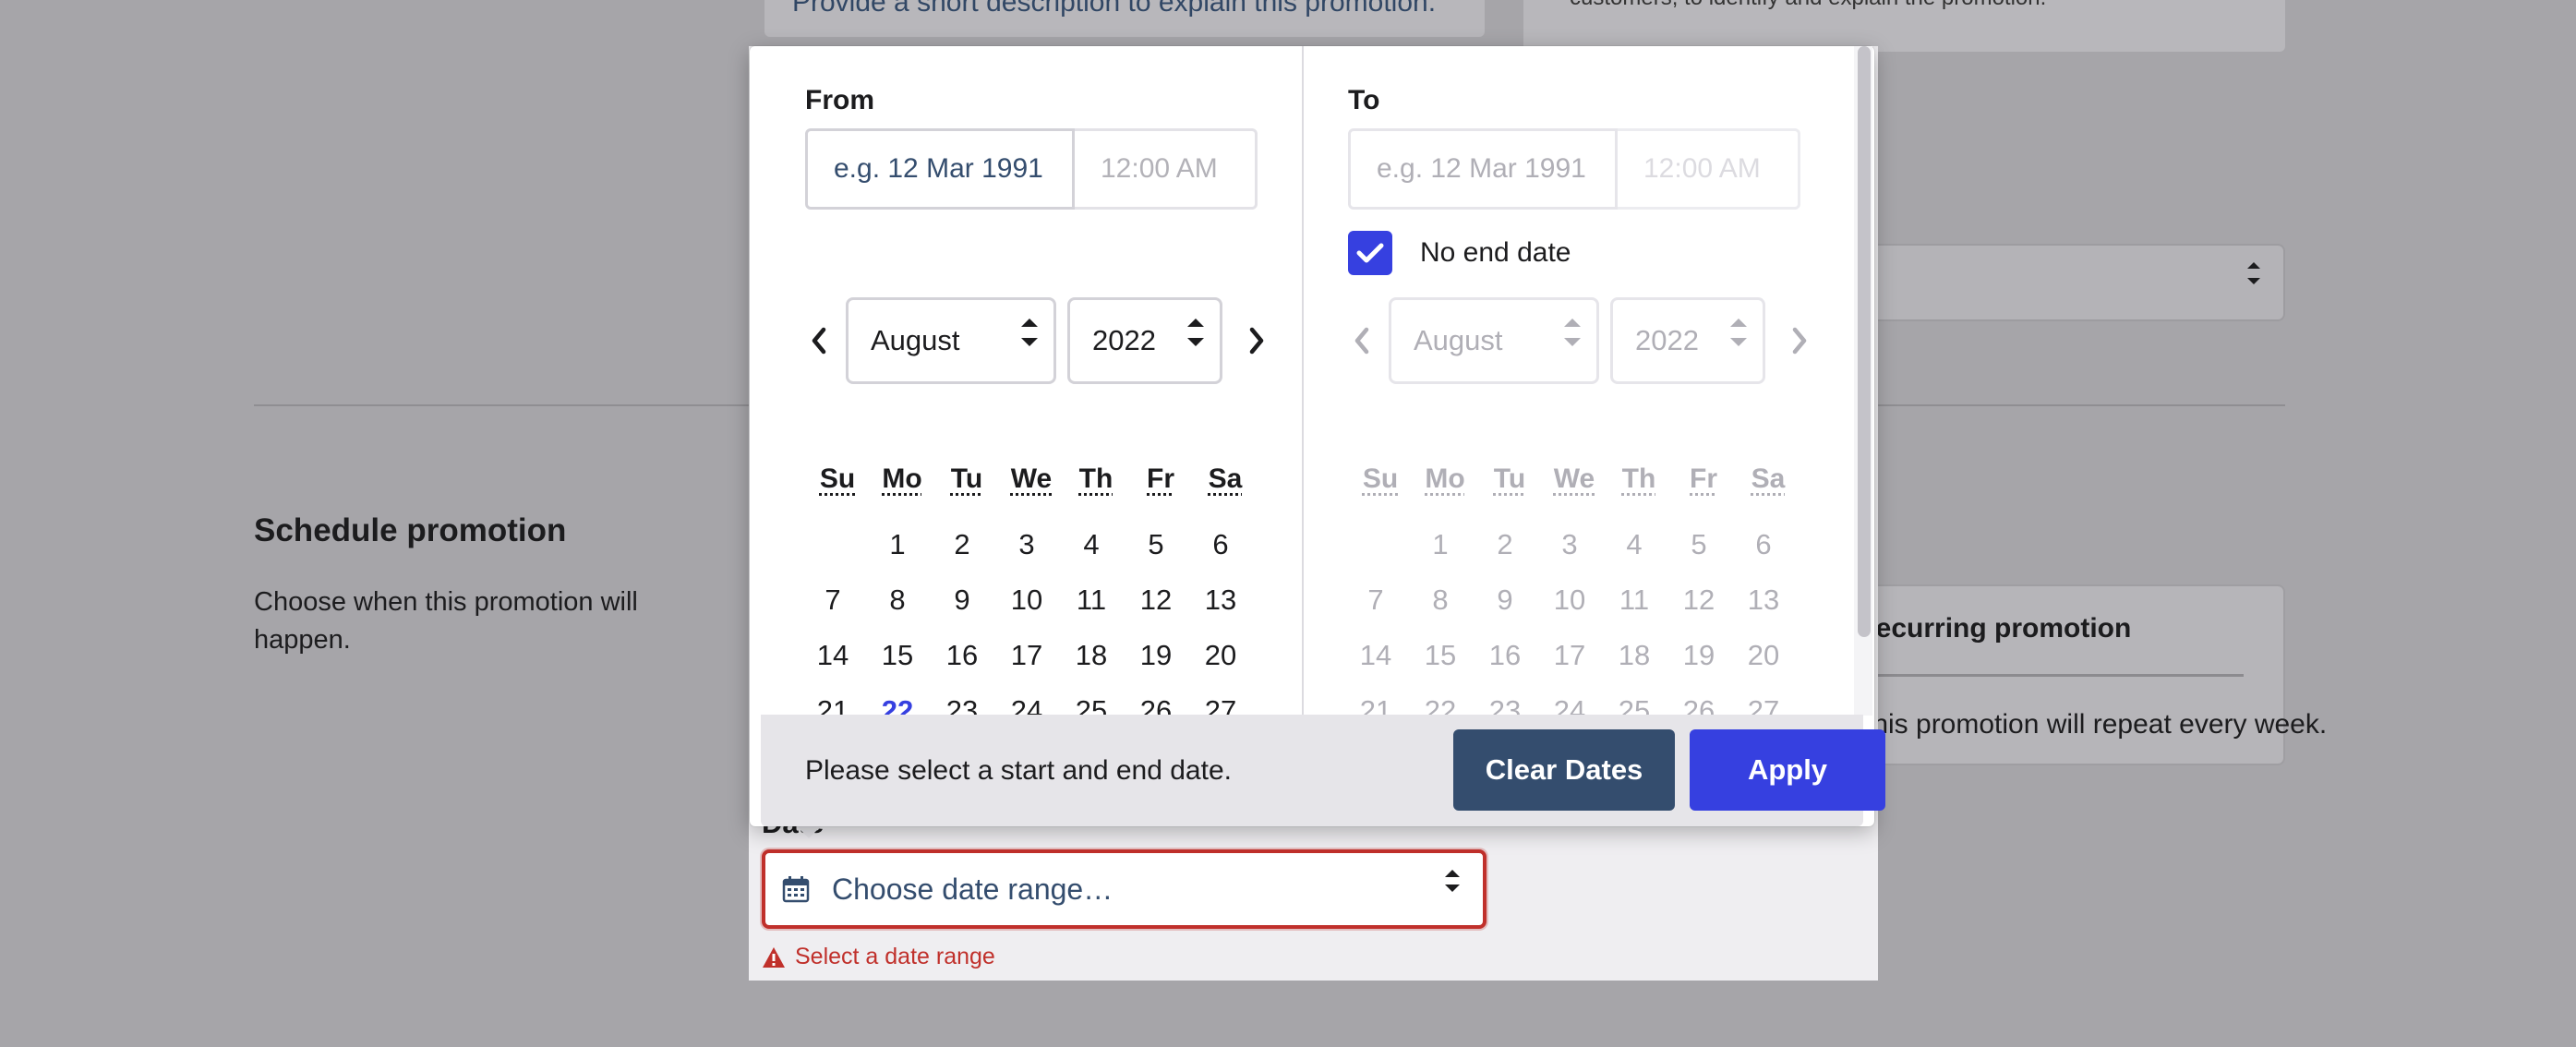 Image resolution: width=2576 pixels, height=1047 pixels. I want to click on weekday-label: Tu, so click(1509, 478).